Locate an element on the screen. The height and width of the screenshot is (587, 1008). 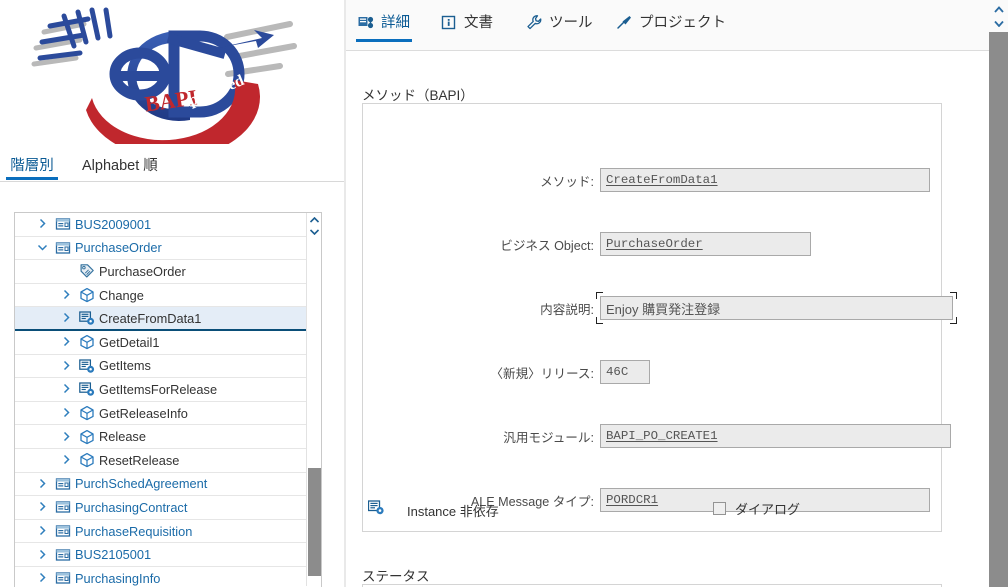
tree-item-label: GetItemsForRelease is located at coordinates (158, 389).